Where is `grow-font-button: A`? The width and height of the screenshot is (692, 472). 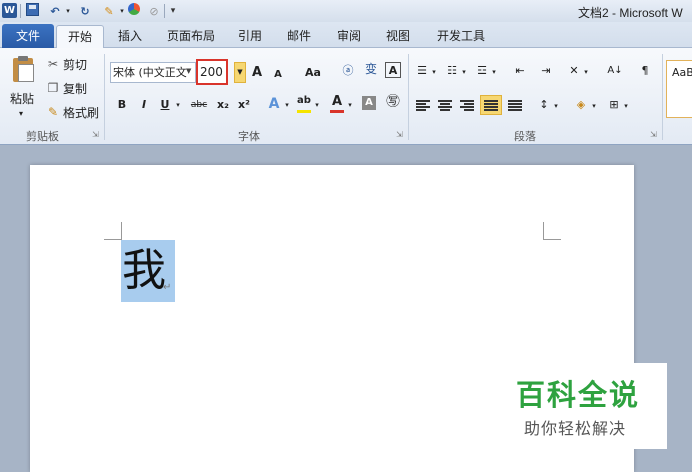 grow-font-button: A is located at coordinates (257, 73).